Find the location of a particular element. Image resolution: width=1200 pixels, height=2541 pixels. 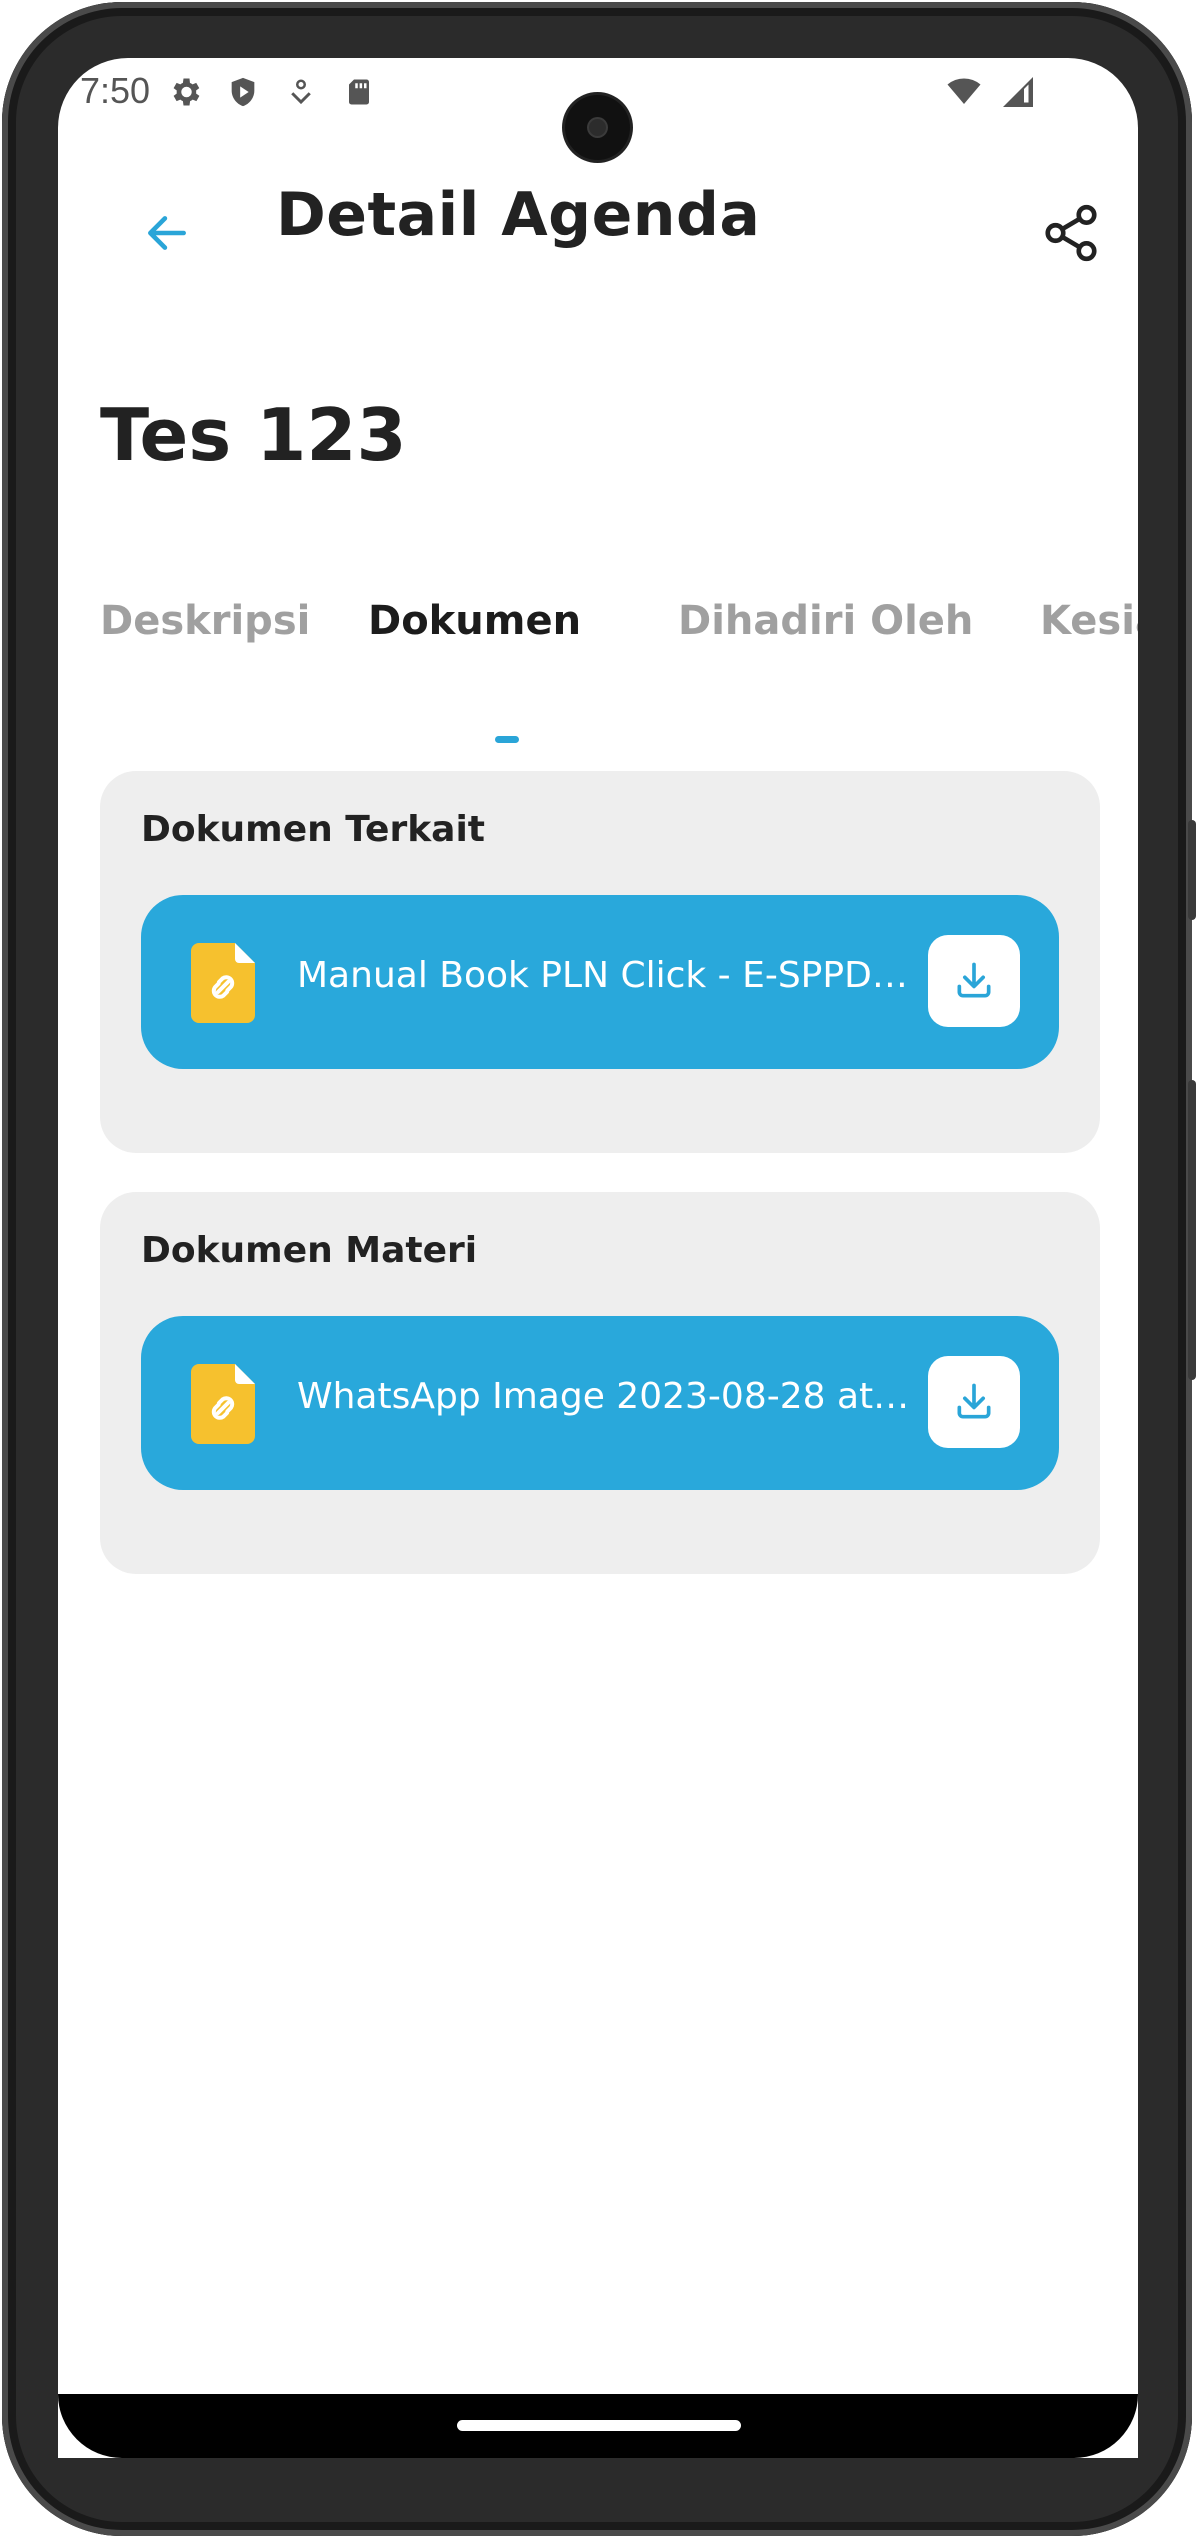

share-button is located at coordinates (1071, 233).